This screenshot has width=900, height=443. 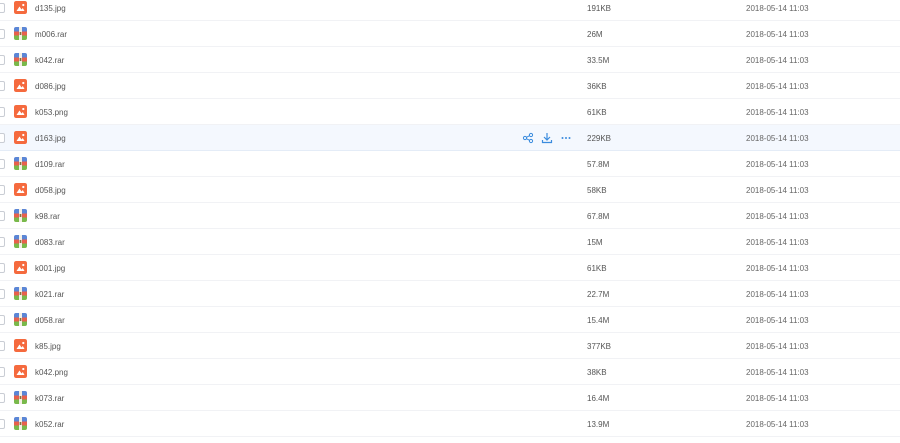 I want to click on file-size: 33.5M, so click(x=598, y=60).